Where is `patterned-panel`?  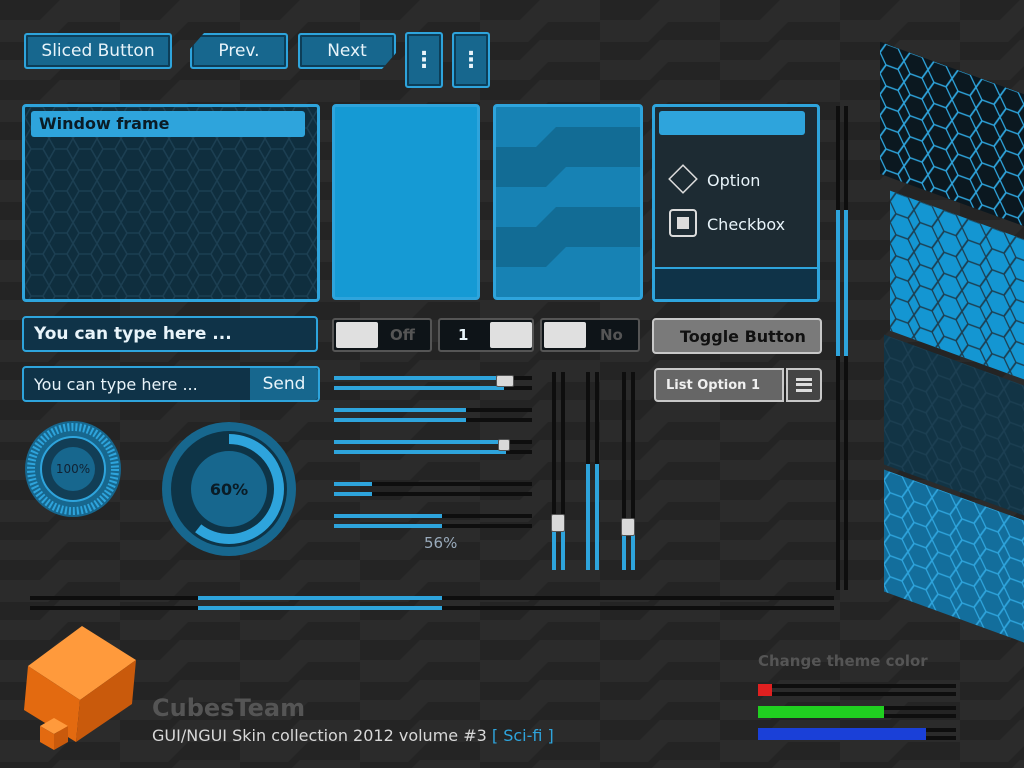 patterned-panel is located at coordinates (568, 202).